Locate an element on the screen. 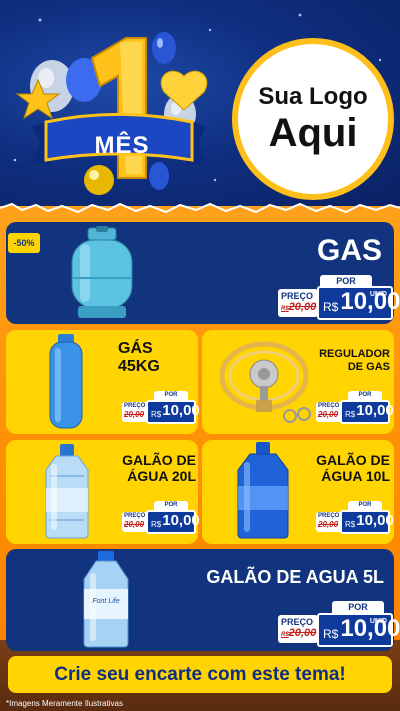  product-title: GALÃO DE ÁGUA 20L is located at coordinates (159, 468).